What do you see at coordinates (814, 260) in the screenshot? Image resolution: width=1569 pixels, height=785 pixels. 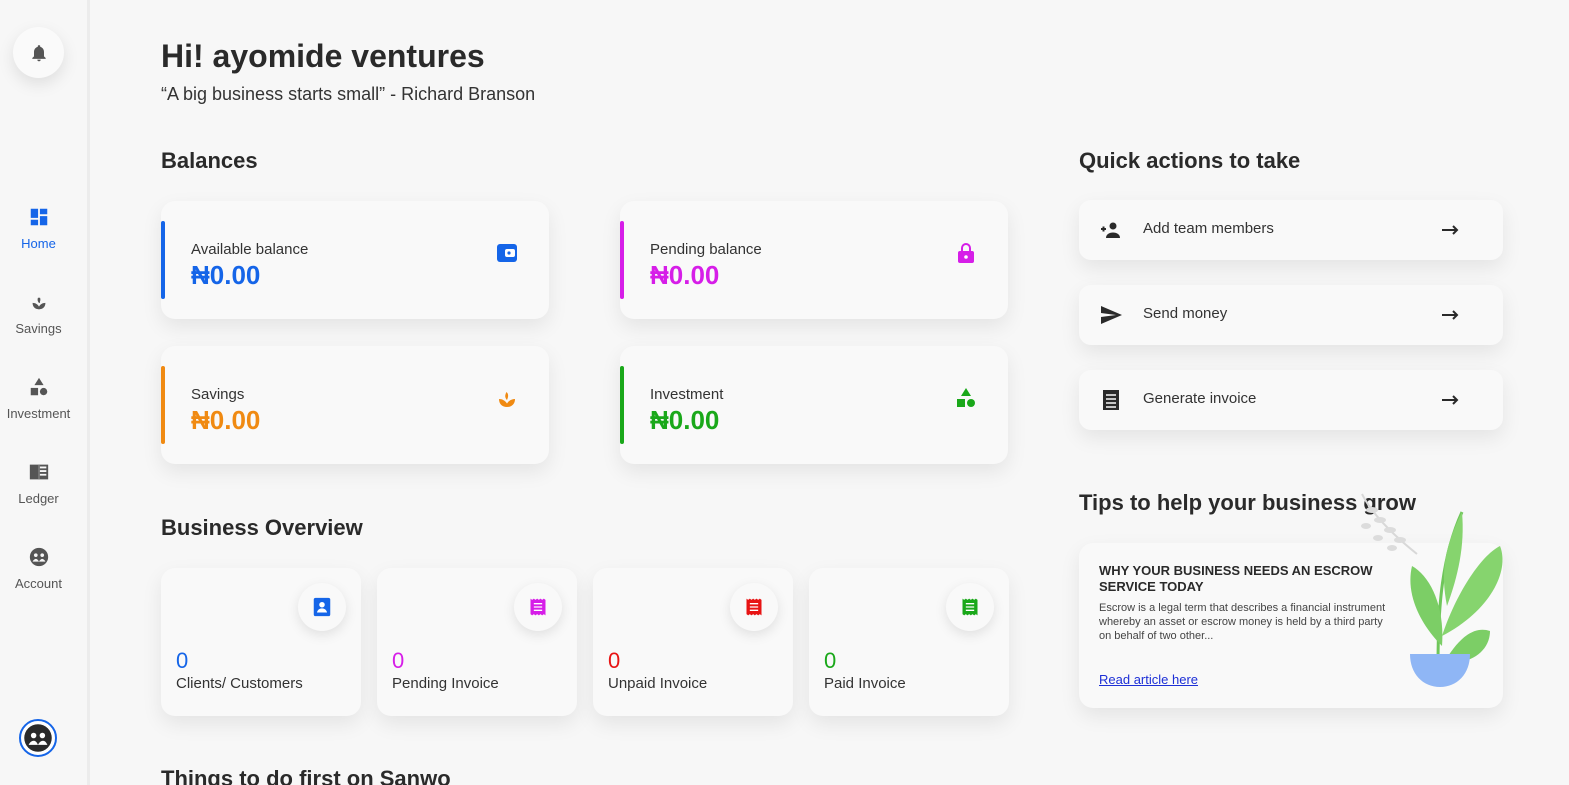 I see `balance-card-pending: Pending balance ₦0.00` at bounding box center [814, 260].